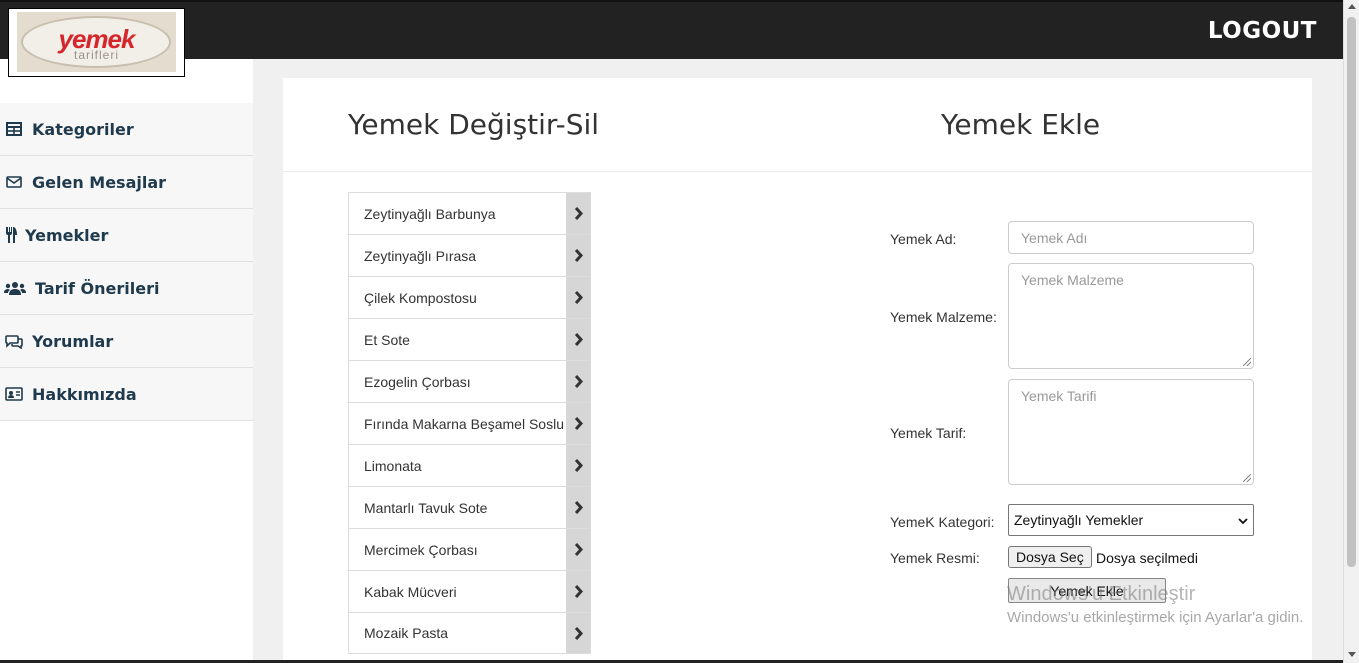  What do you see at coordinates (1021, 124) in the screenshot?
I see `add-food-title: Yemek Ekle` at bounding box center [1021, 124].